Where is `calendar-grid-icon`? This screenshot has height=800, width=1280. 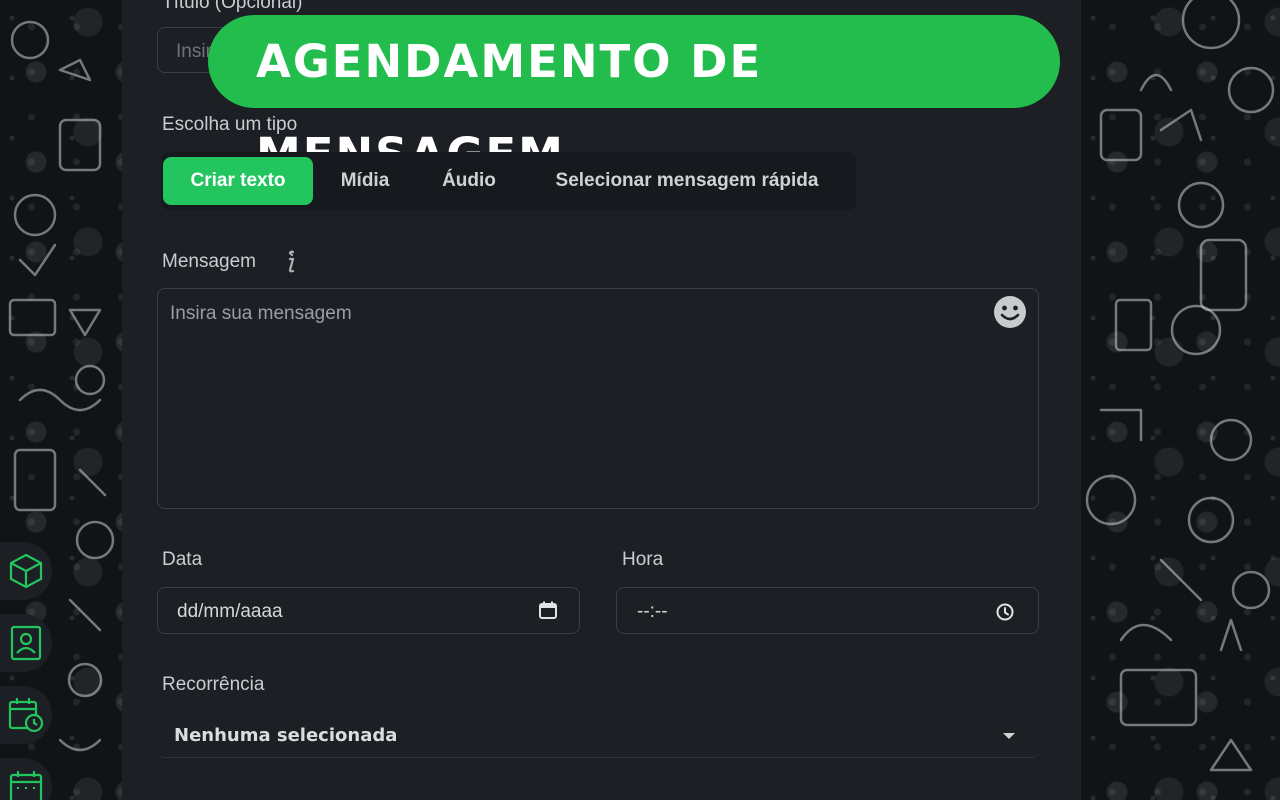 calendar-grid-icon is located at coordinates (26, 785).